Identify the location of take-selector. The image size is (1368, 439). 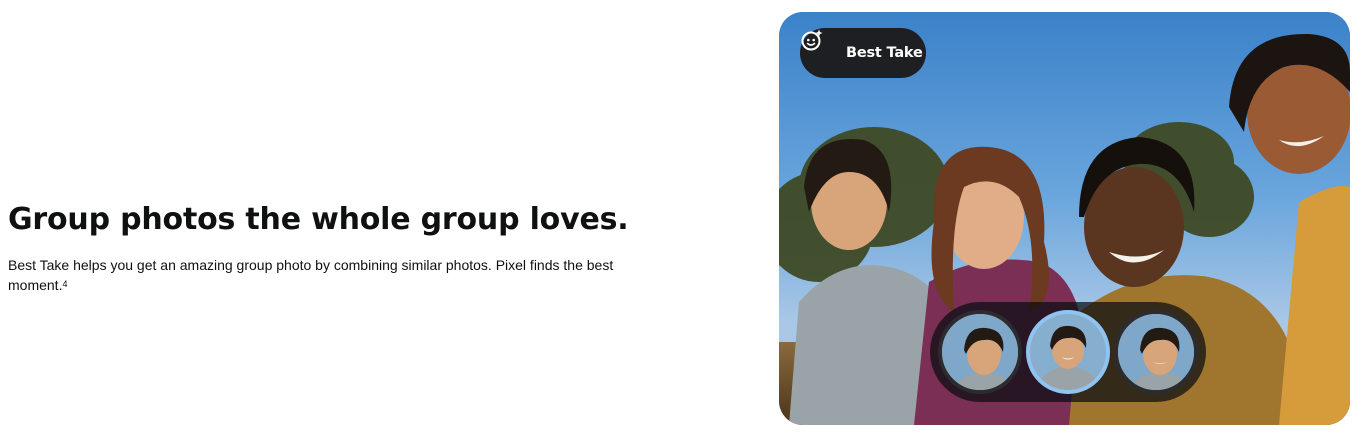
(1068, 352).